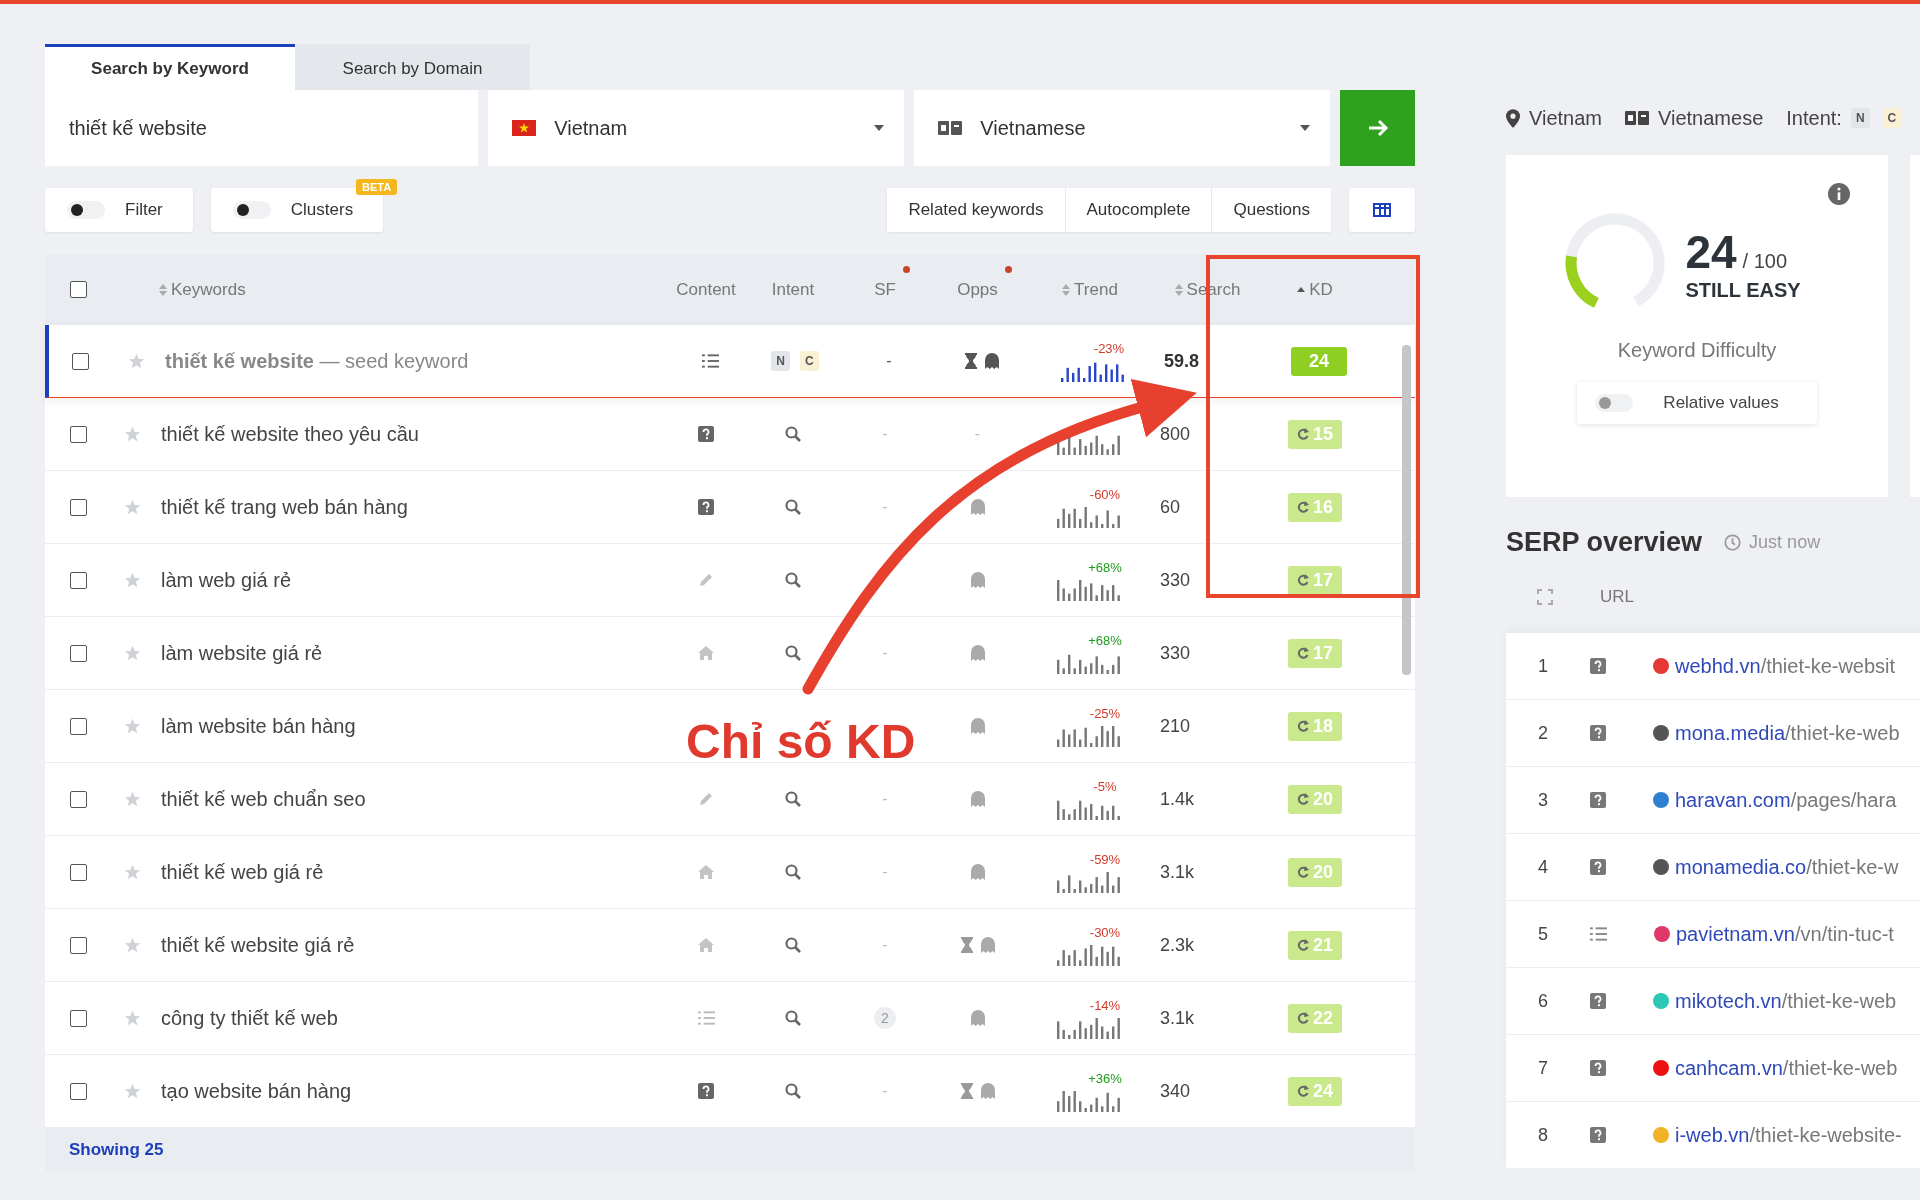 The height and width of the screenshot is (1200, 1920). What do you see at coordinates (713, 289) in the screenshot?
I see `column-header: Content` at bounding box center [713, 289].